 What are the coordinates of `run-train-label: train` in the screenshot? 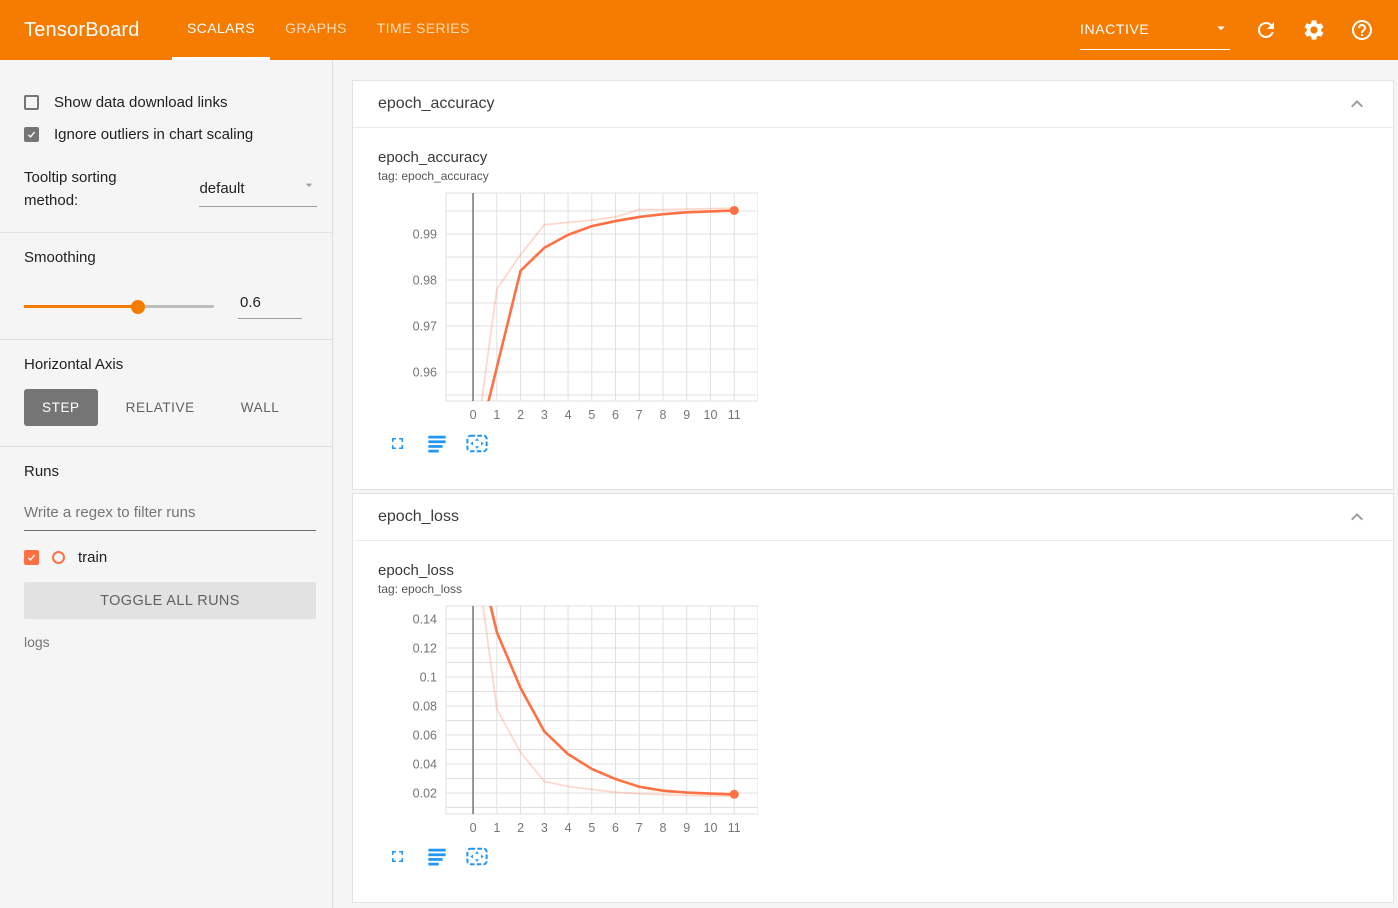 It's located at (93, 557).